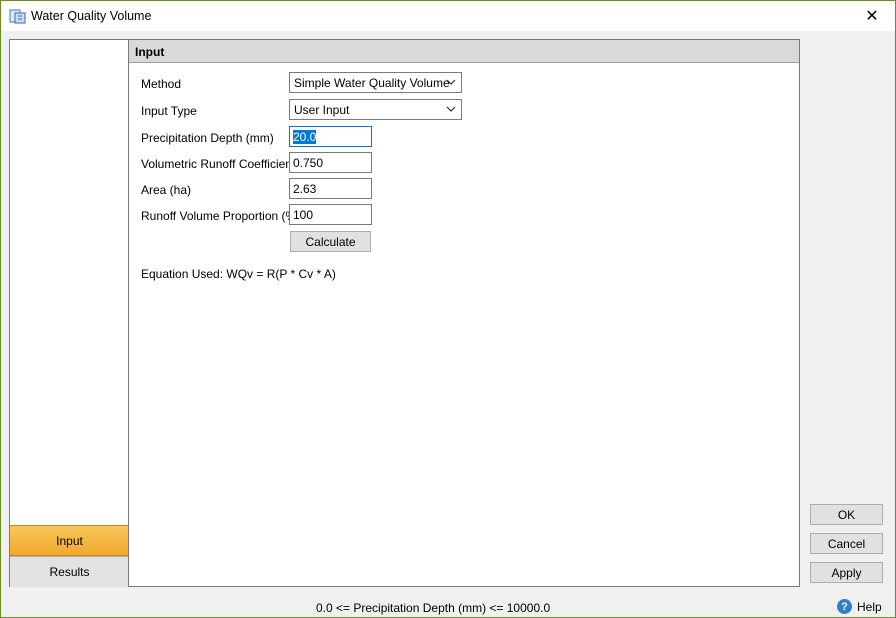 The image size is (896, 618). Describe the element at coordinates (844, 606) in the screenshot. I see `help-icon: ?` at that location.